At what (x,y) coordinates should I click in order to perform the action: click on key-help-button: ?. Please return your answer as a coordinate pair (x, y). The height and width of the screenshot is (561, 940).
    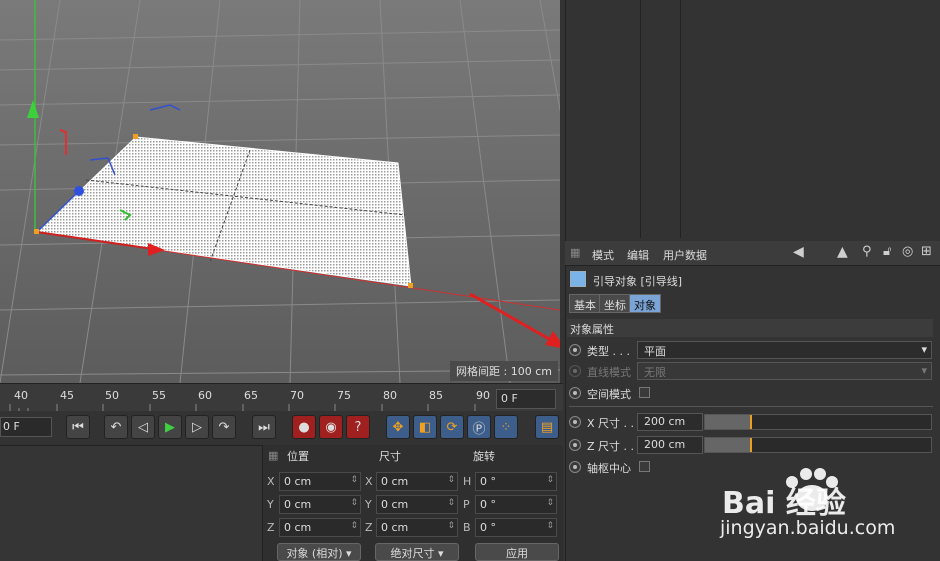
    Looking at the image, I should click on (358, 427).